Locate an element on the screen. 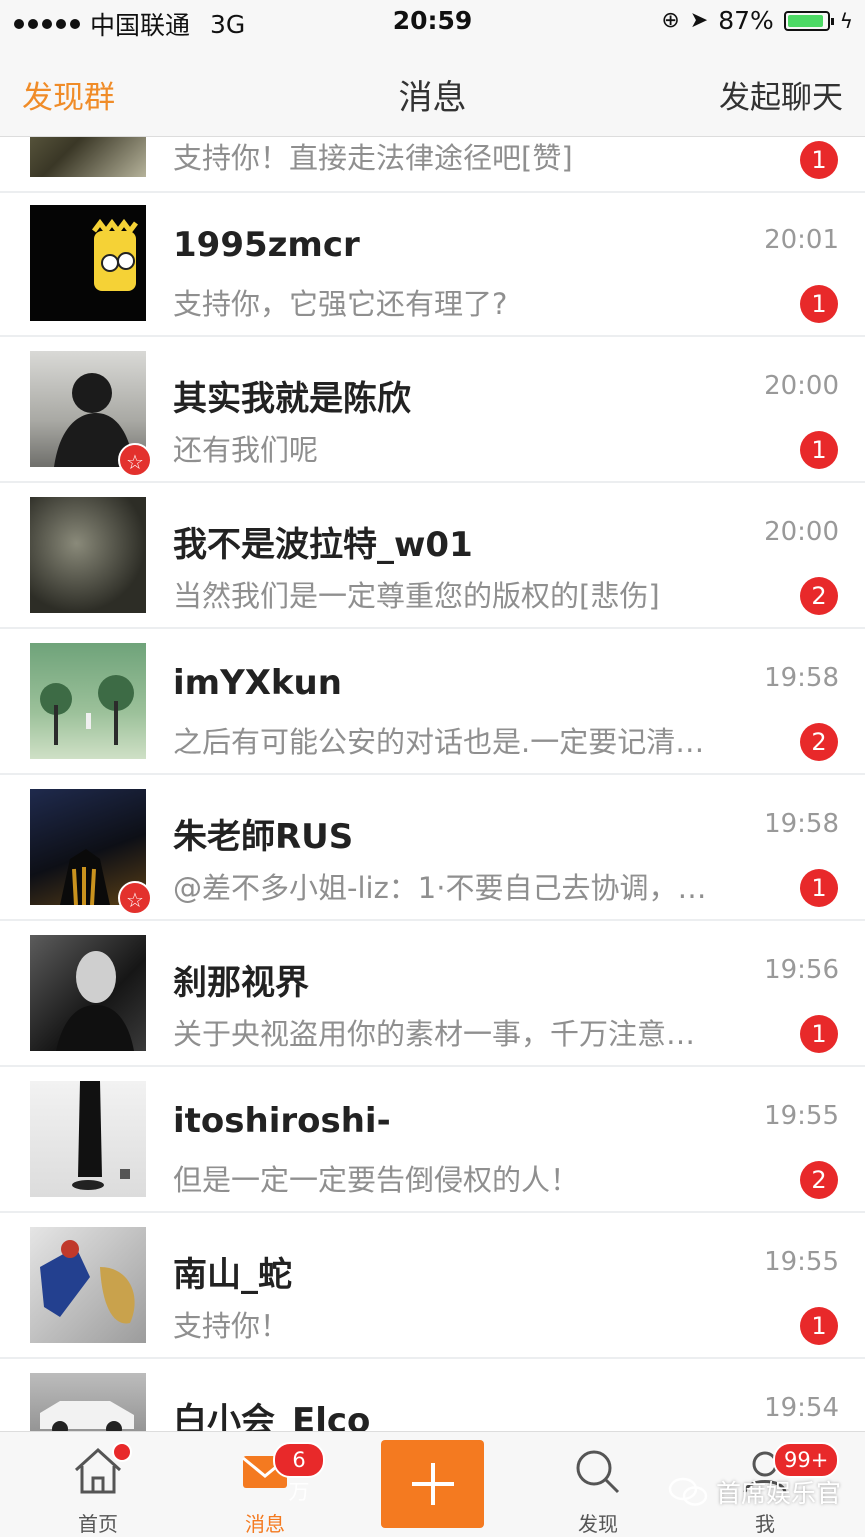 The image size is (865, 1537). standing-figure-image is located at coordinates (101, 1135).